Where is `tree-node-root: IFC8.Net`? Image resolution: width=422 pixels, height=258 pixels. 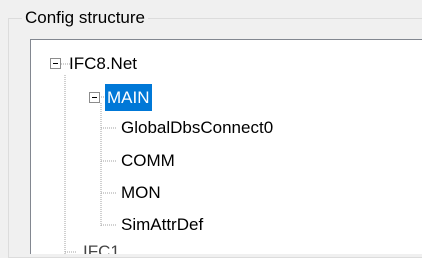
tree-node-root: IFC8.Net is located at coordinates (103, 63).